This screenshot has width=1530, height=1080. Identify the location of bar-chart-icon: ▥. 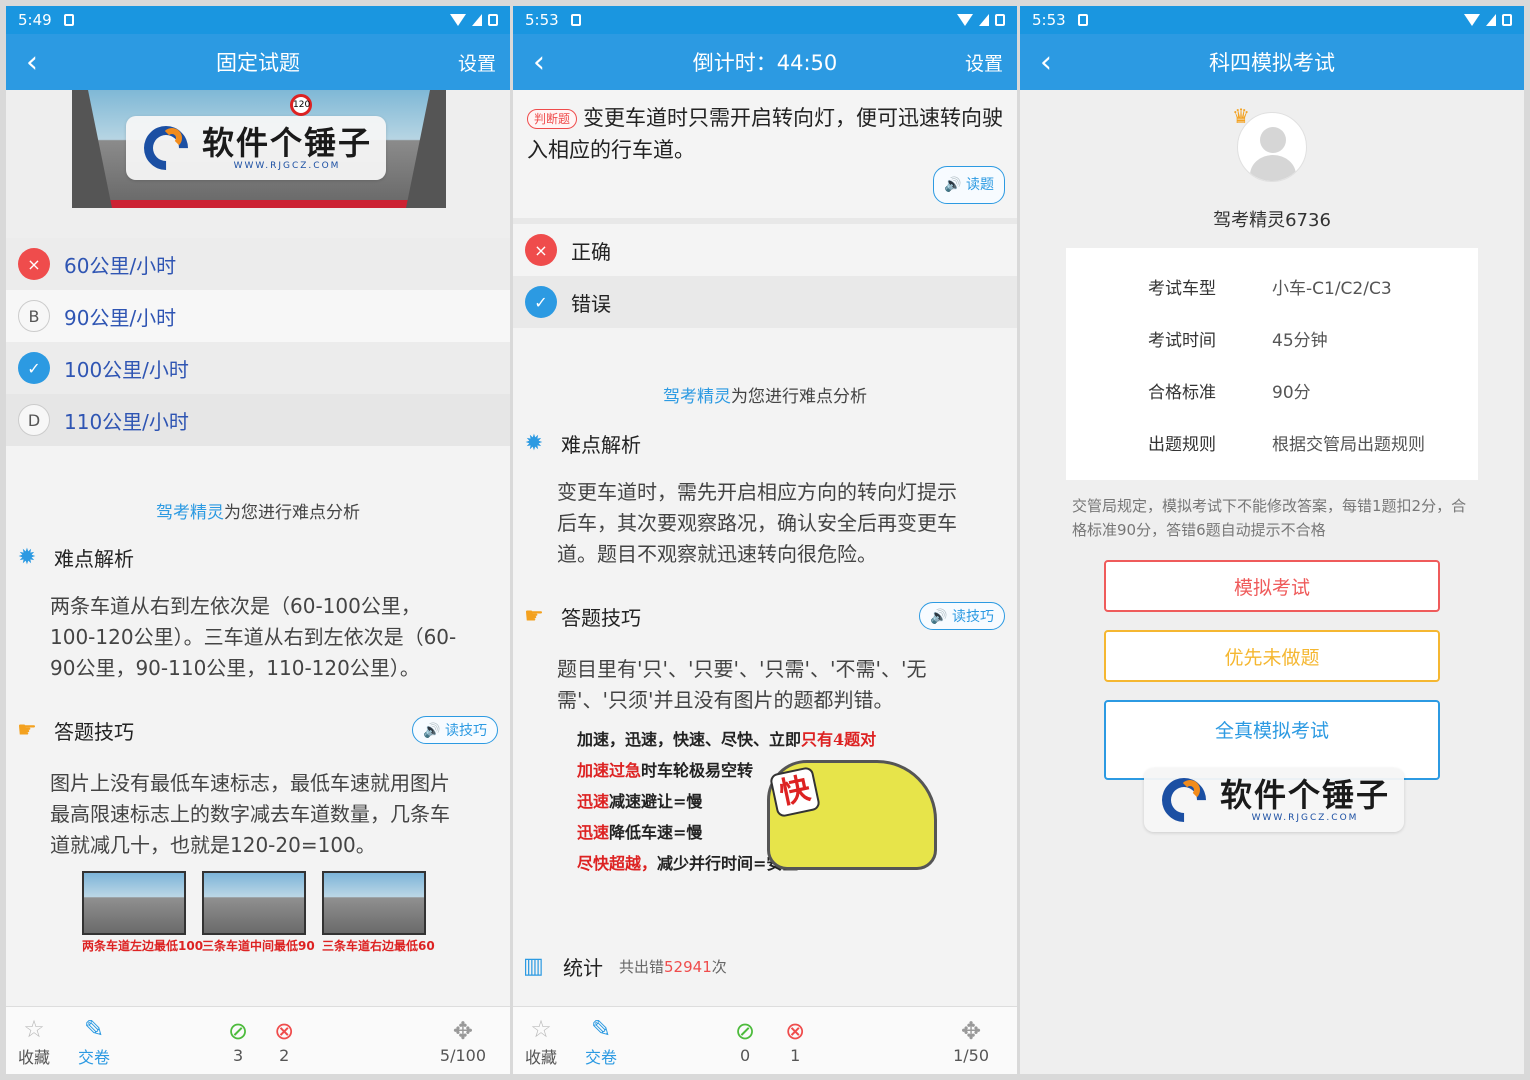
(533, 966).